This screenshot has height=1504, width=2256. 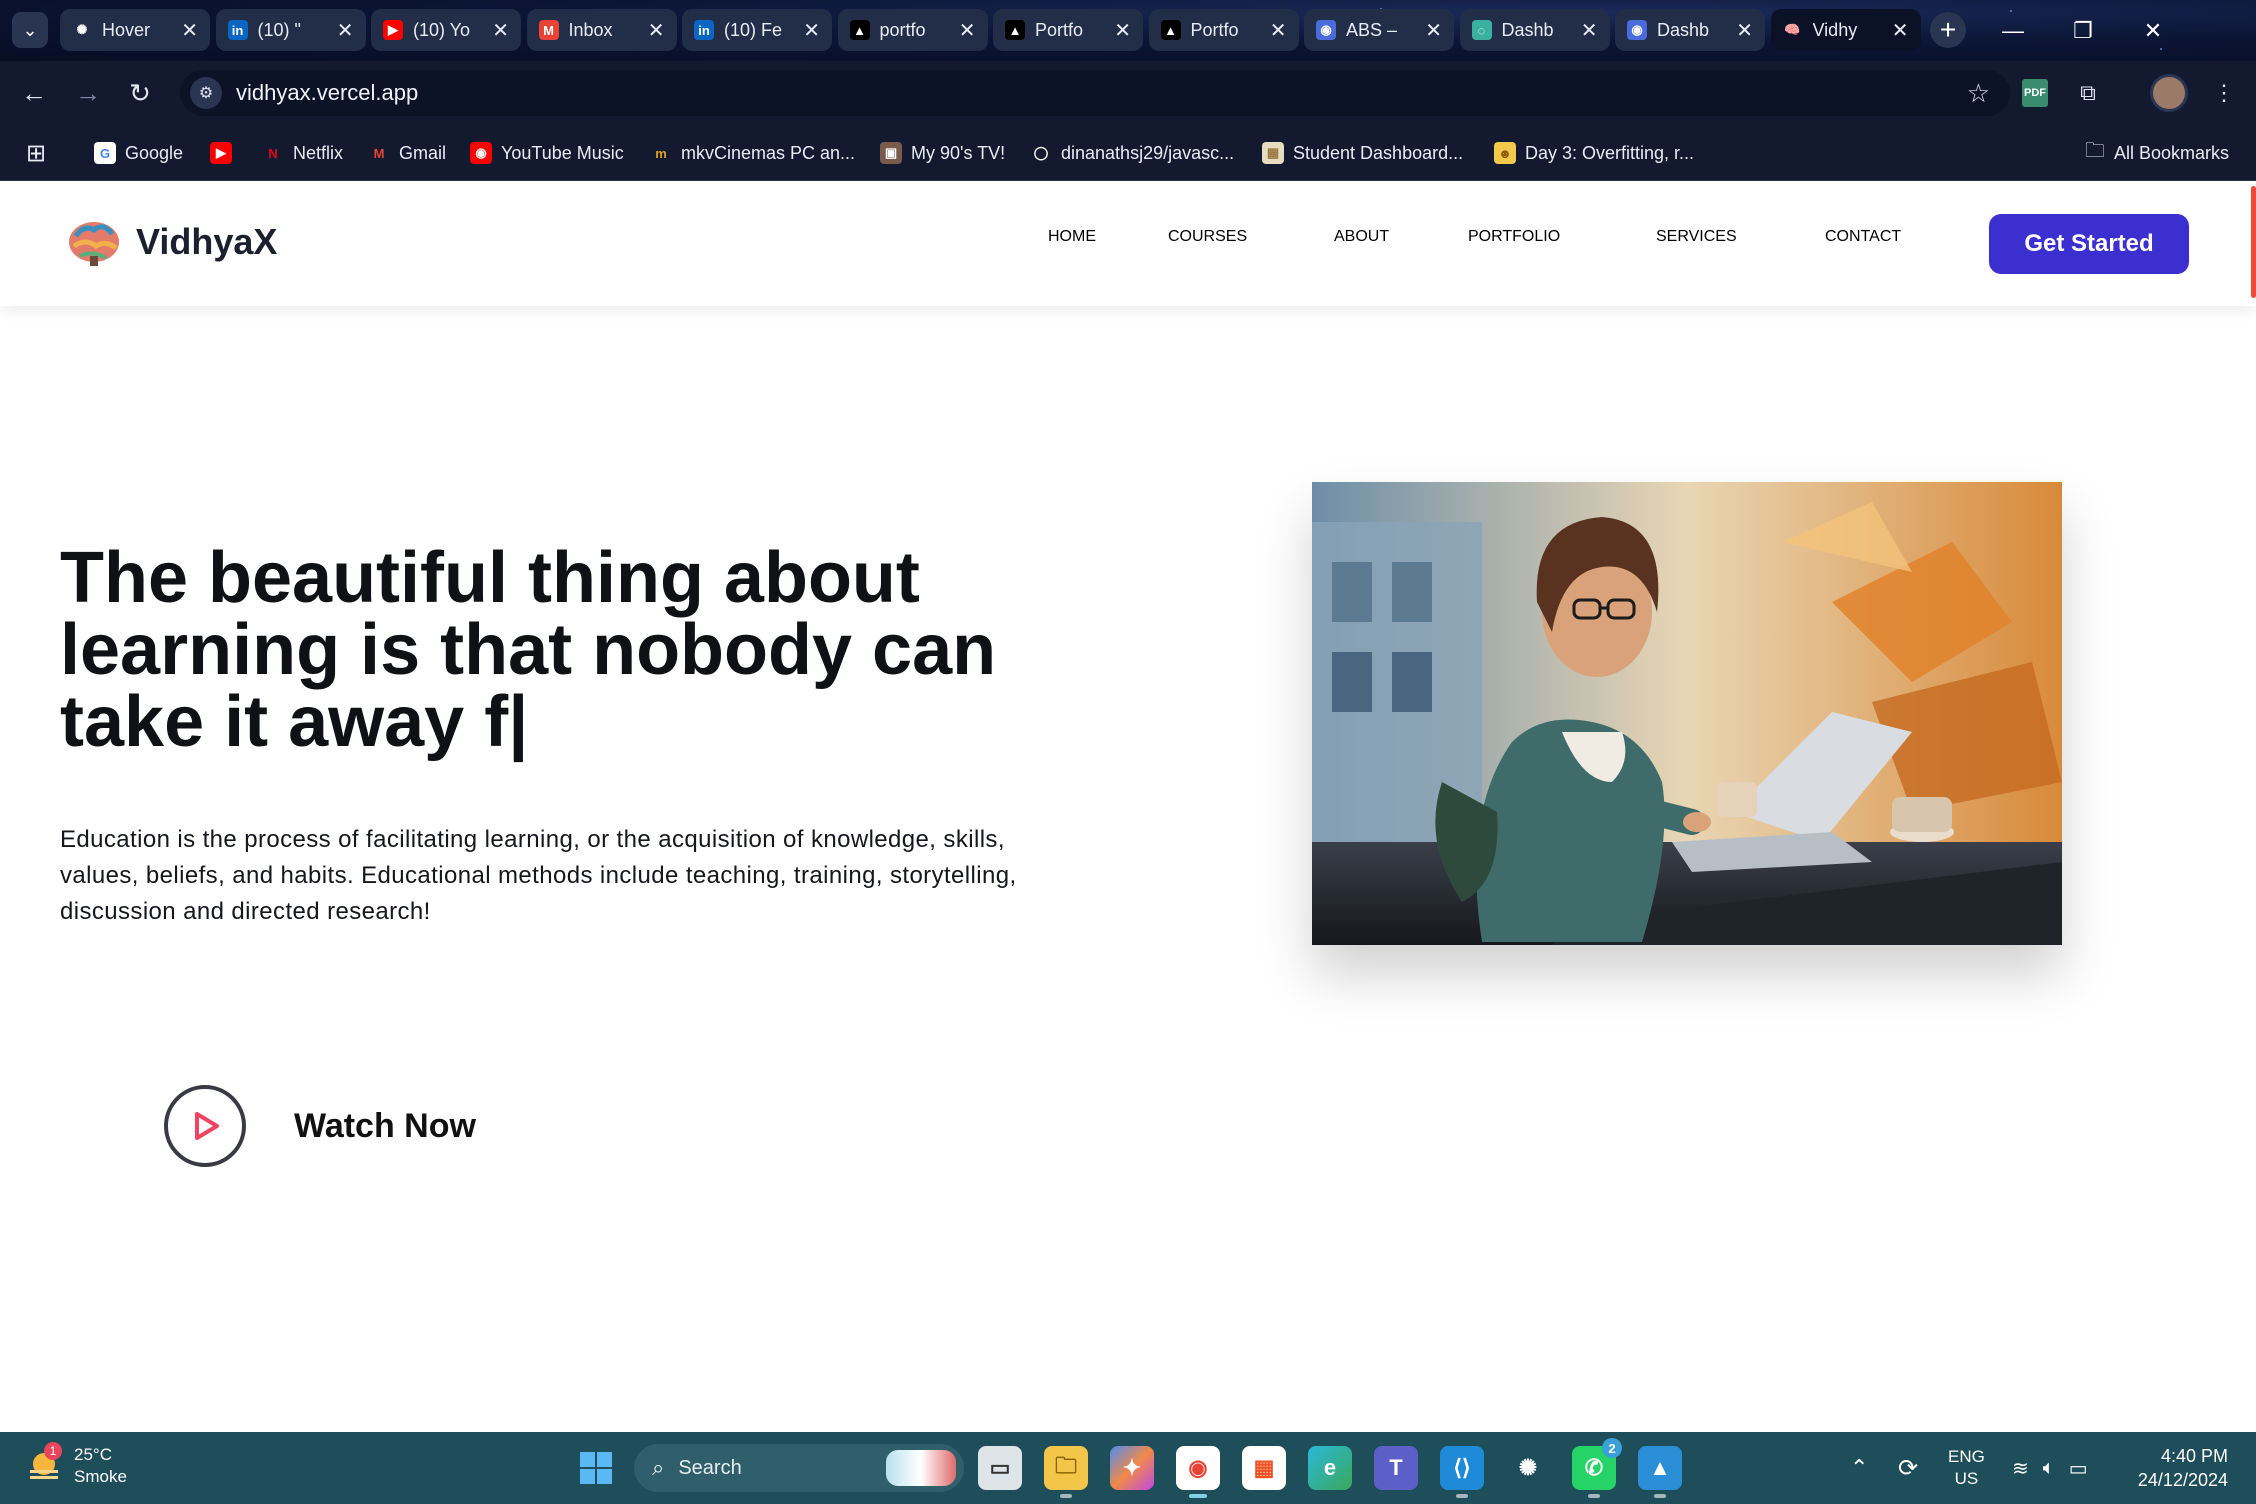 What do you see at coordinates (318, 152) in the screenshot?
I see `bookmark-label: Netflix` at bounding box center [318, 152].